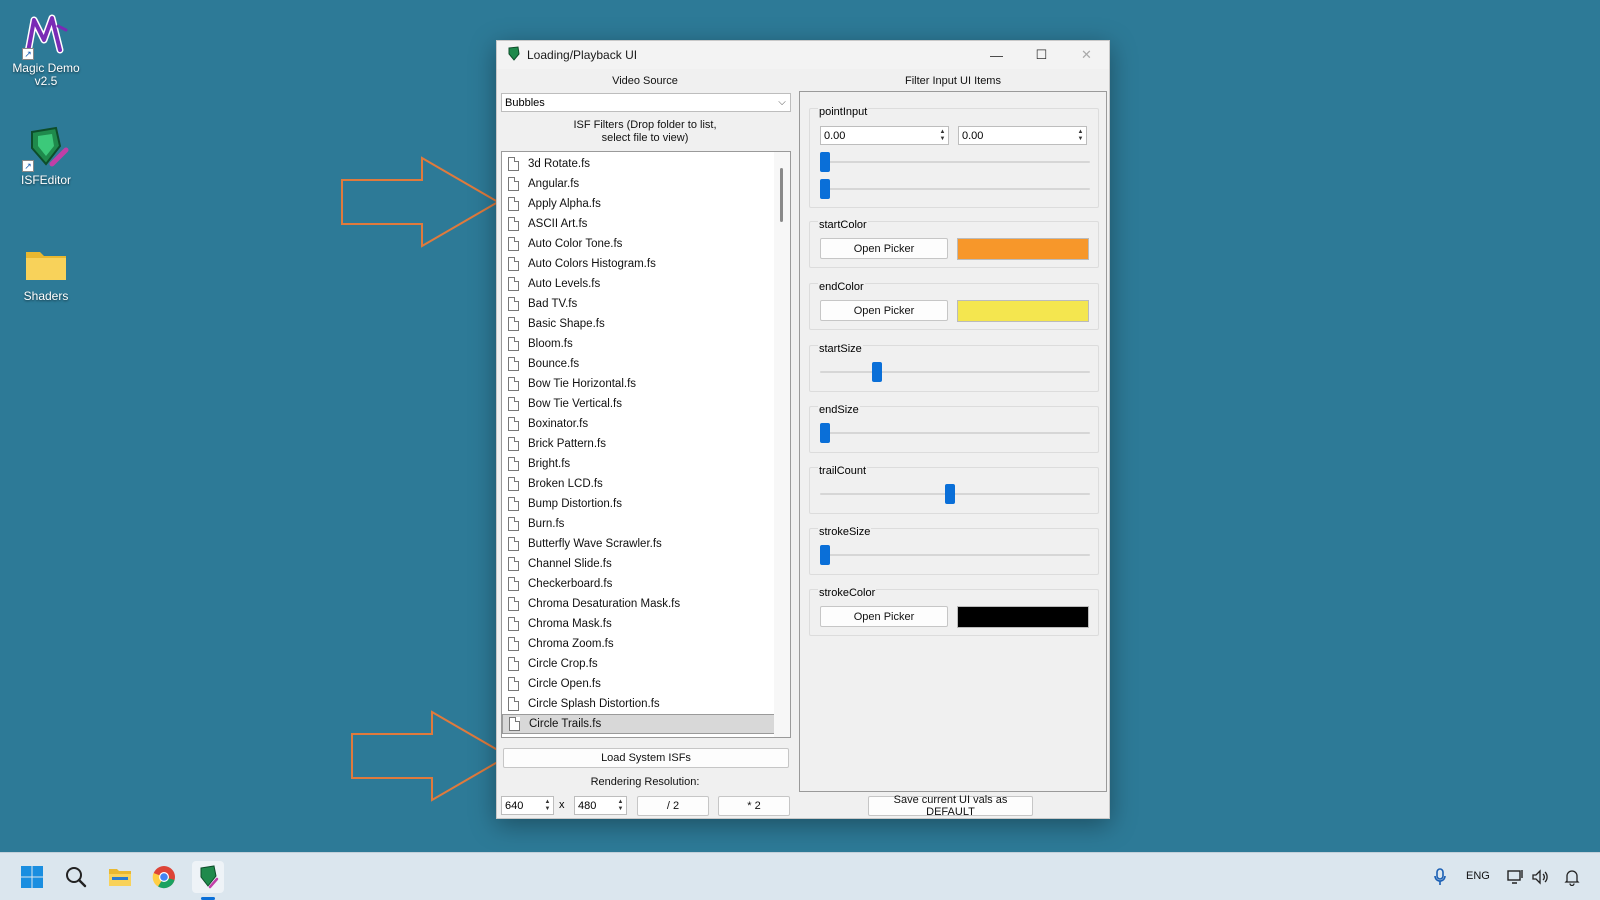  I want to click on list-scrollbar, so click(782, 444).